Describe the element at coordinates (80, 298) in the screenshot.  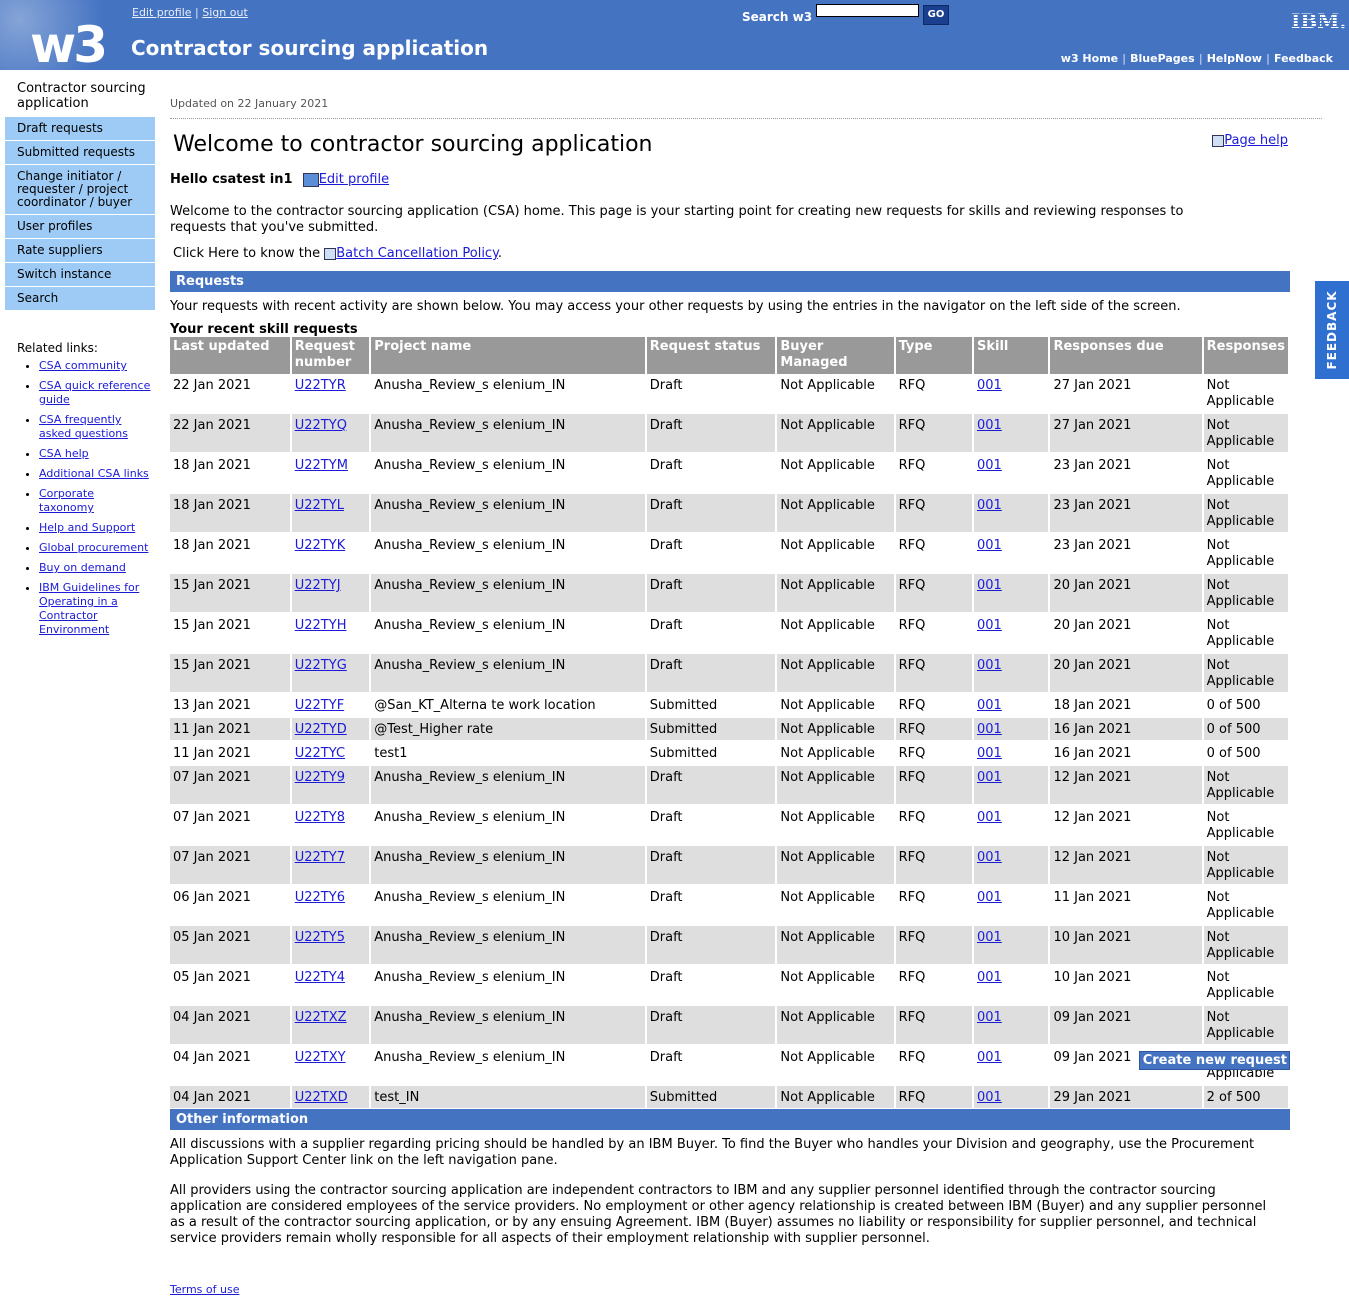
I see `nav-search: Search` at that location.